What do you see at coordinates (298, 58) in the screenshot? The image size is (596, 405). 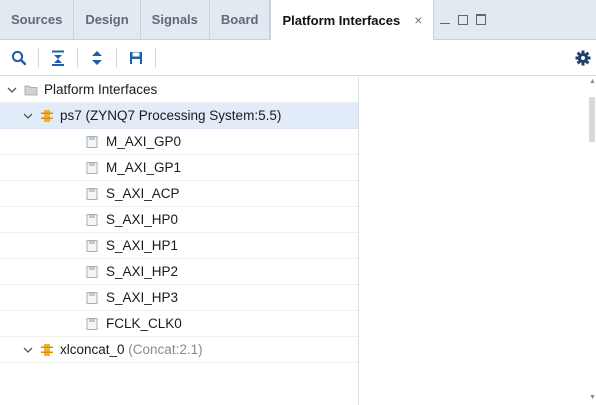 I see `toolbar` at bounding box center [298, 58].